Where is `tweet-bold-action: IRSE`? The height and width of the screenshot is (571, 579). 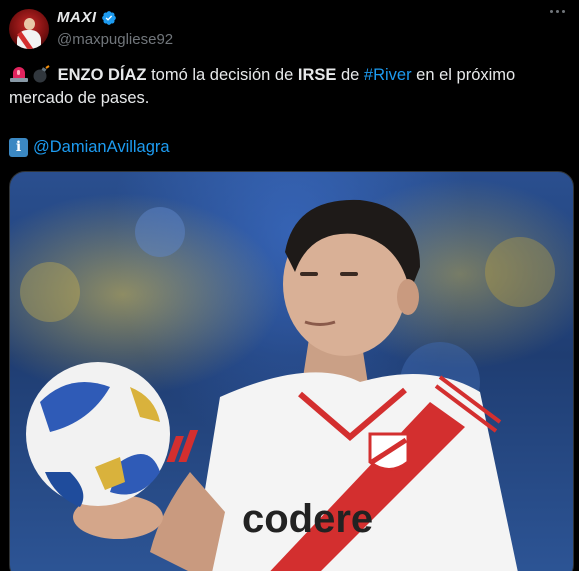
tweet-bold-action: IRSE is located at coordinates (317, 75).